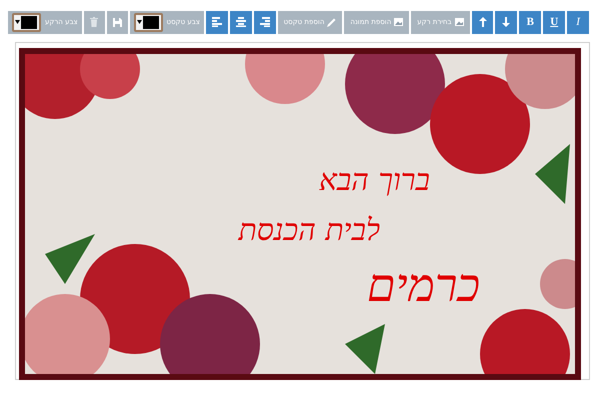  I want to click on pencil-icon, so click(331, 22).